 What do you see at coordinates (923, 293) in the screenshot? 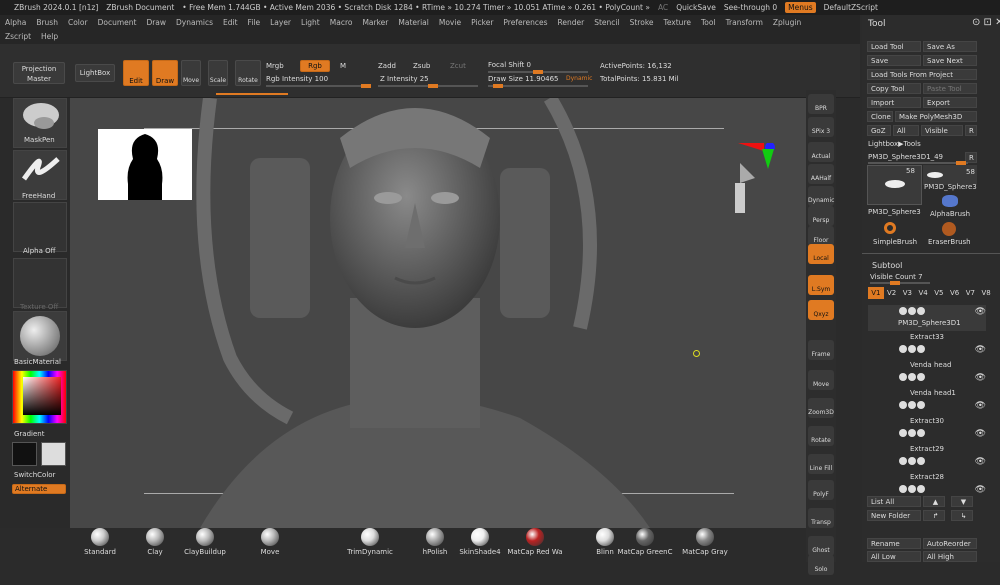
I see `version-tab-v4: V4` at bounding box center [923, 293].